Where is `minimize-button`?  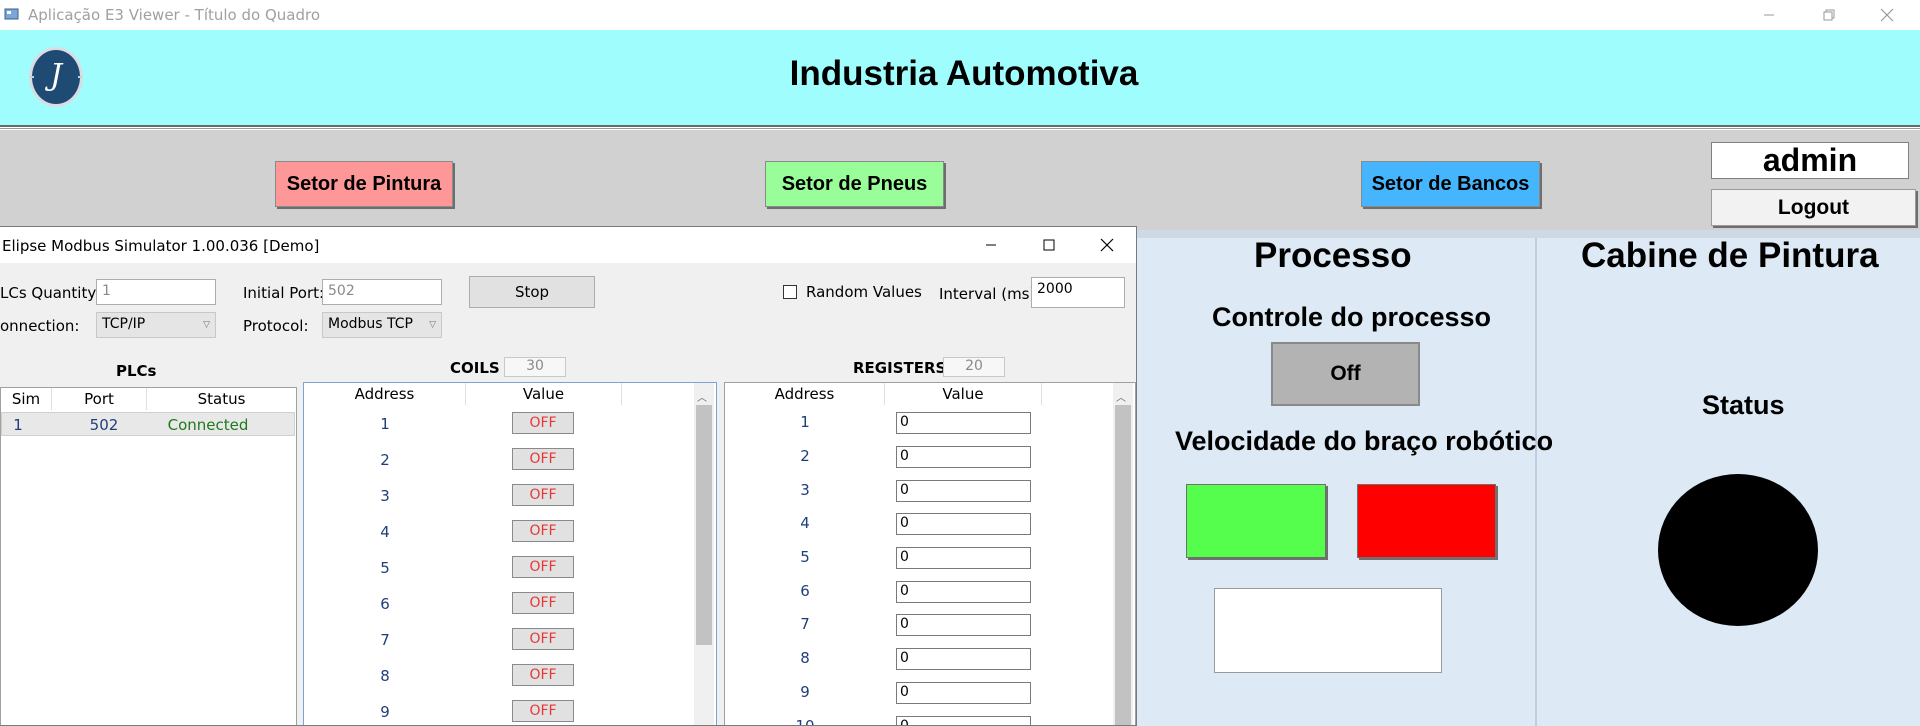
minimize-button is located at coordinates (1769, 15).